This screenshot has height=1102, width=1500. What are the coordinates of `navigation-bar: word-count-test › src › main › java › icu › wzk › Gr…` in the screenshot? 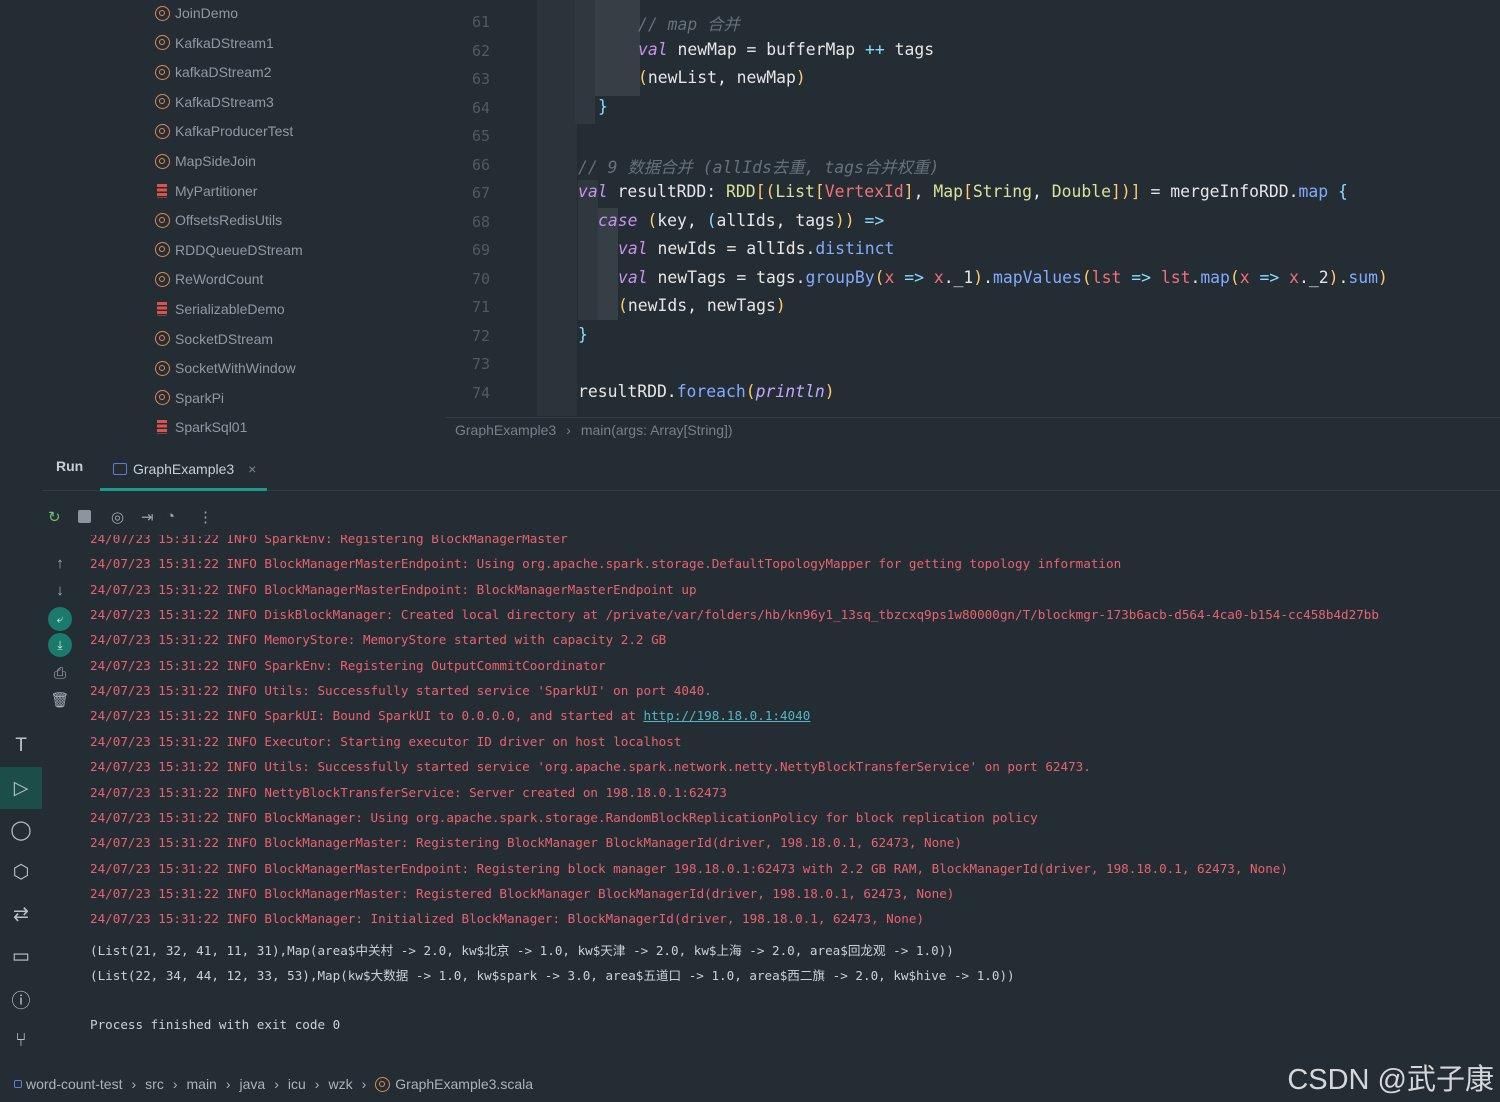 It's located at (650, 1084).